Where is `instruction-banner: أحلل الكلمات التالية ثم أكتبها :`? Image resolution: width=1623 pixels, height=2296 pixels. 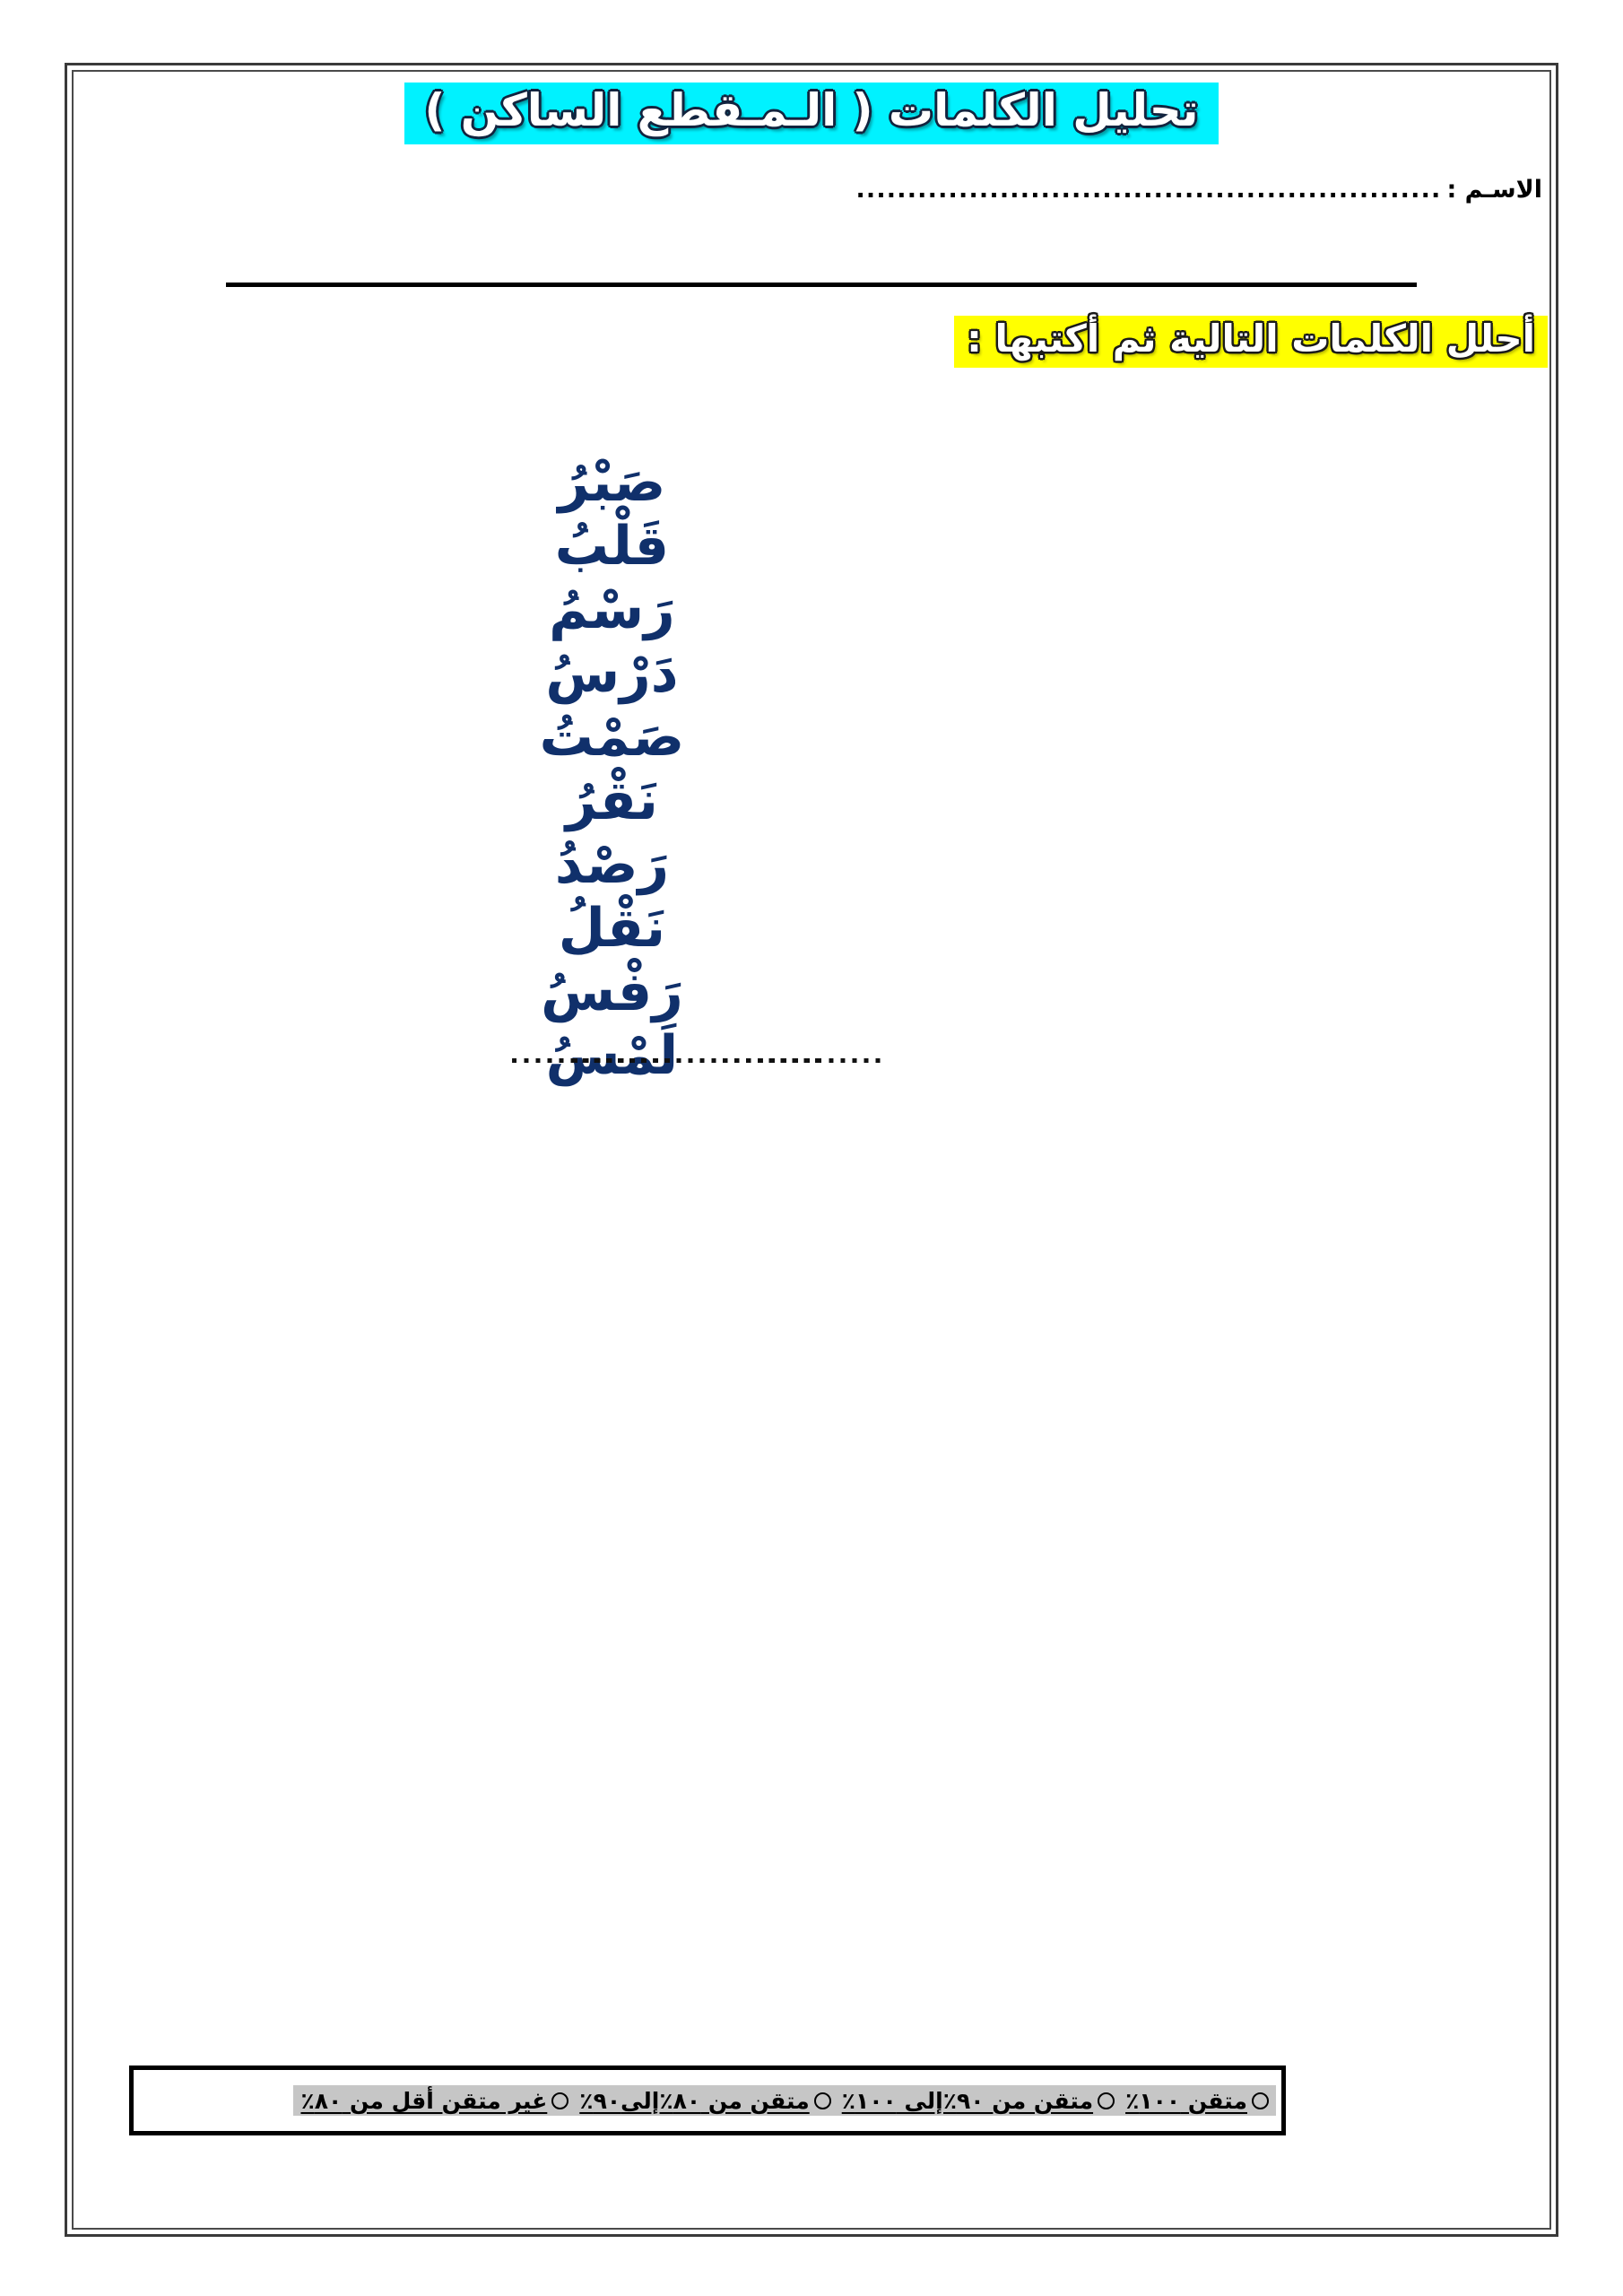 instruction-banner: أحلل الكلمات التالية ثم أكتبها : is located at coordinates (1251, 342).